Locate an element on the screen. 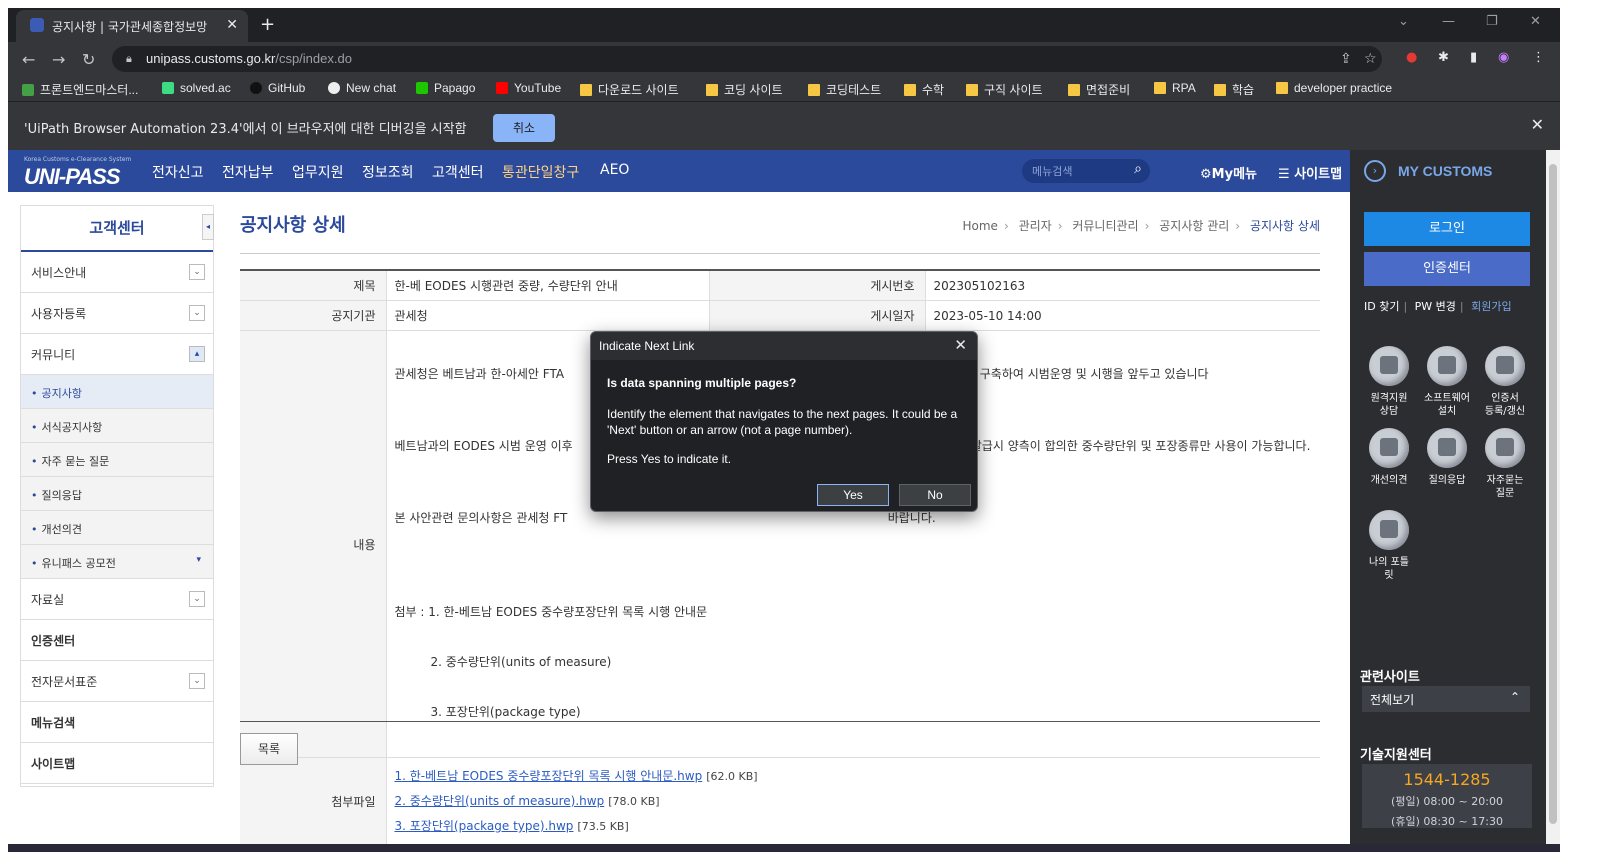 The width and height of the screenshot is (1616, 868). browser-tab: 공지사항 | 국가관세종합정보망 ✕ is located at coordinates (132, 26).